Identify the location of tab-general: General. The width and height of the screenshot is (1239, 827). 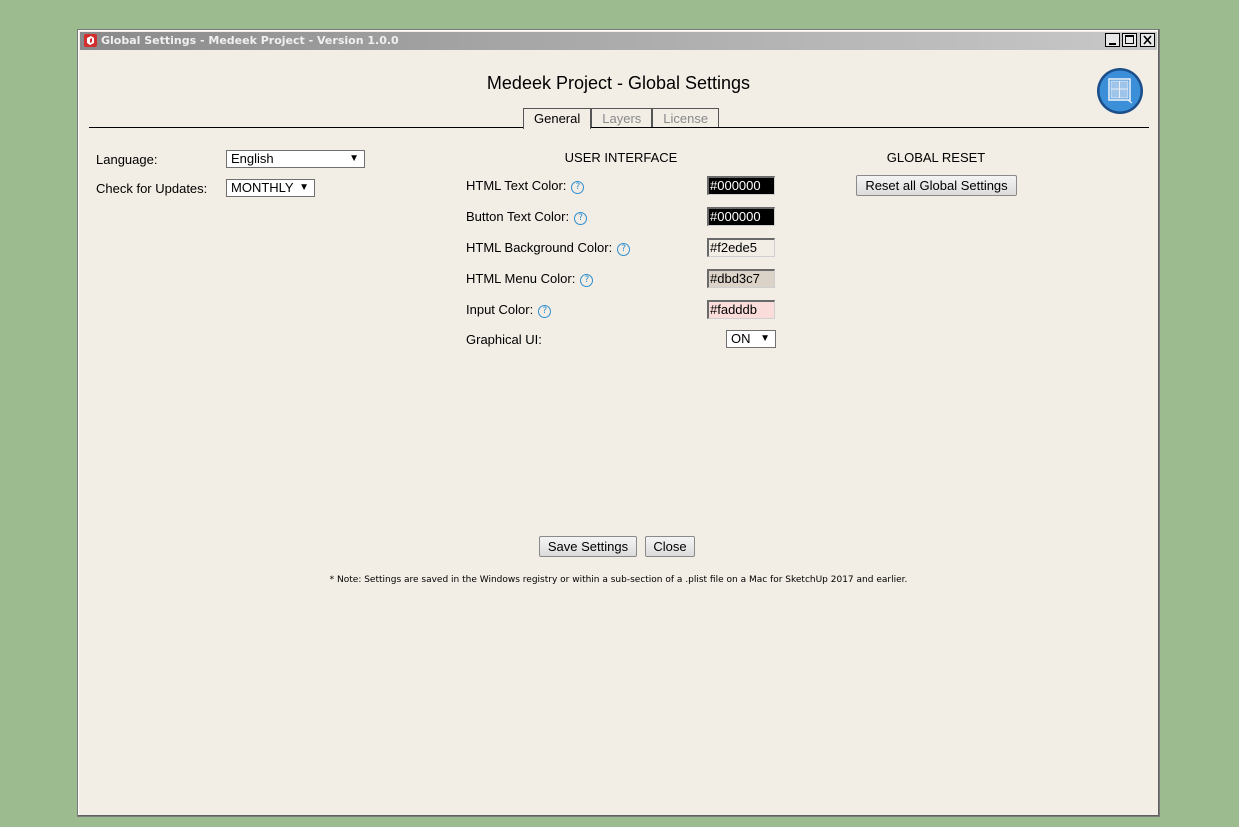
(557, 118).